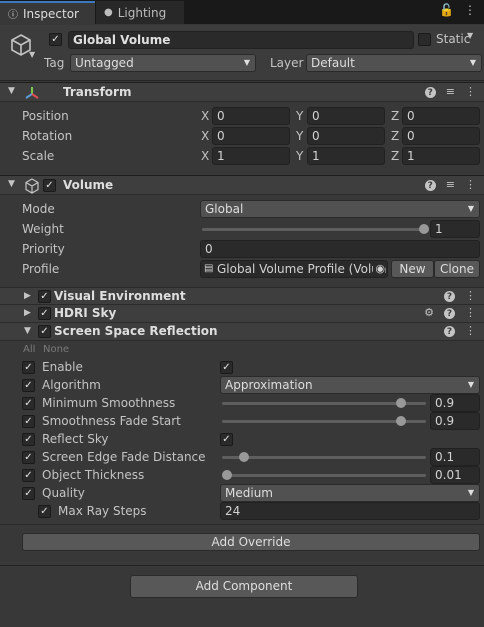 The image size is (484, 627). What do you see at coordinates (424, 39) in the screenshot?
I see `static-checkbox` at bounding box center [424, 39].